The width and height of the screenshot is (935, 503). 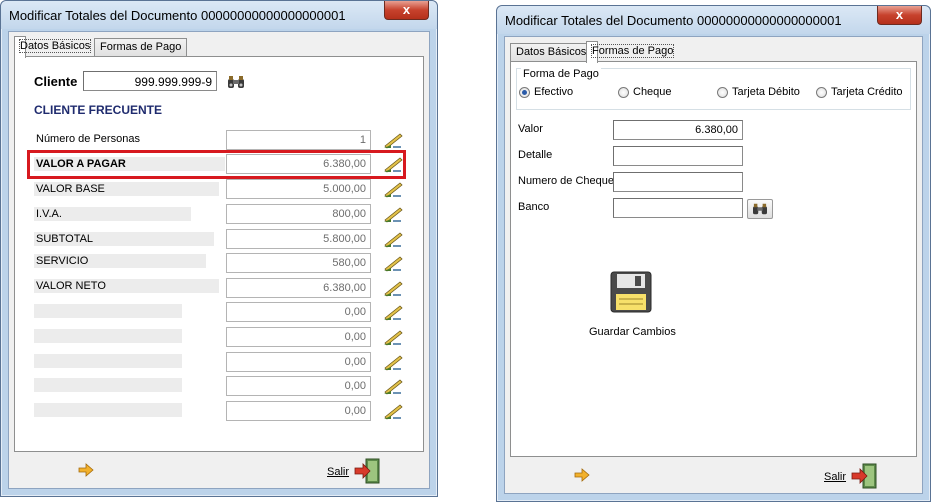 I want to click on radio-tarjeta-credito-label: Tarjeta Crédito, so click(x=867, y=92).